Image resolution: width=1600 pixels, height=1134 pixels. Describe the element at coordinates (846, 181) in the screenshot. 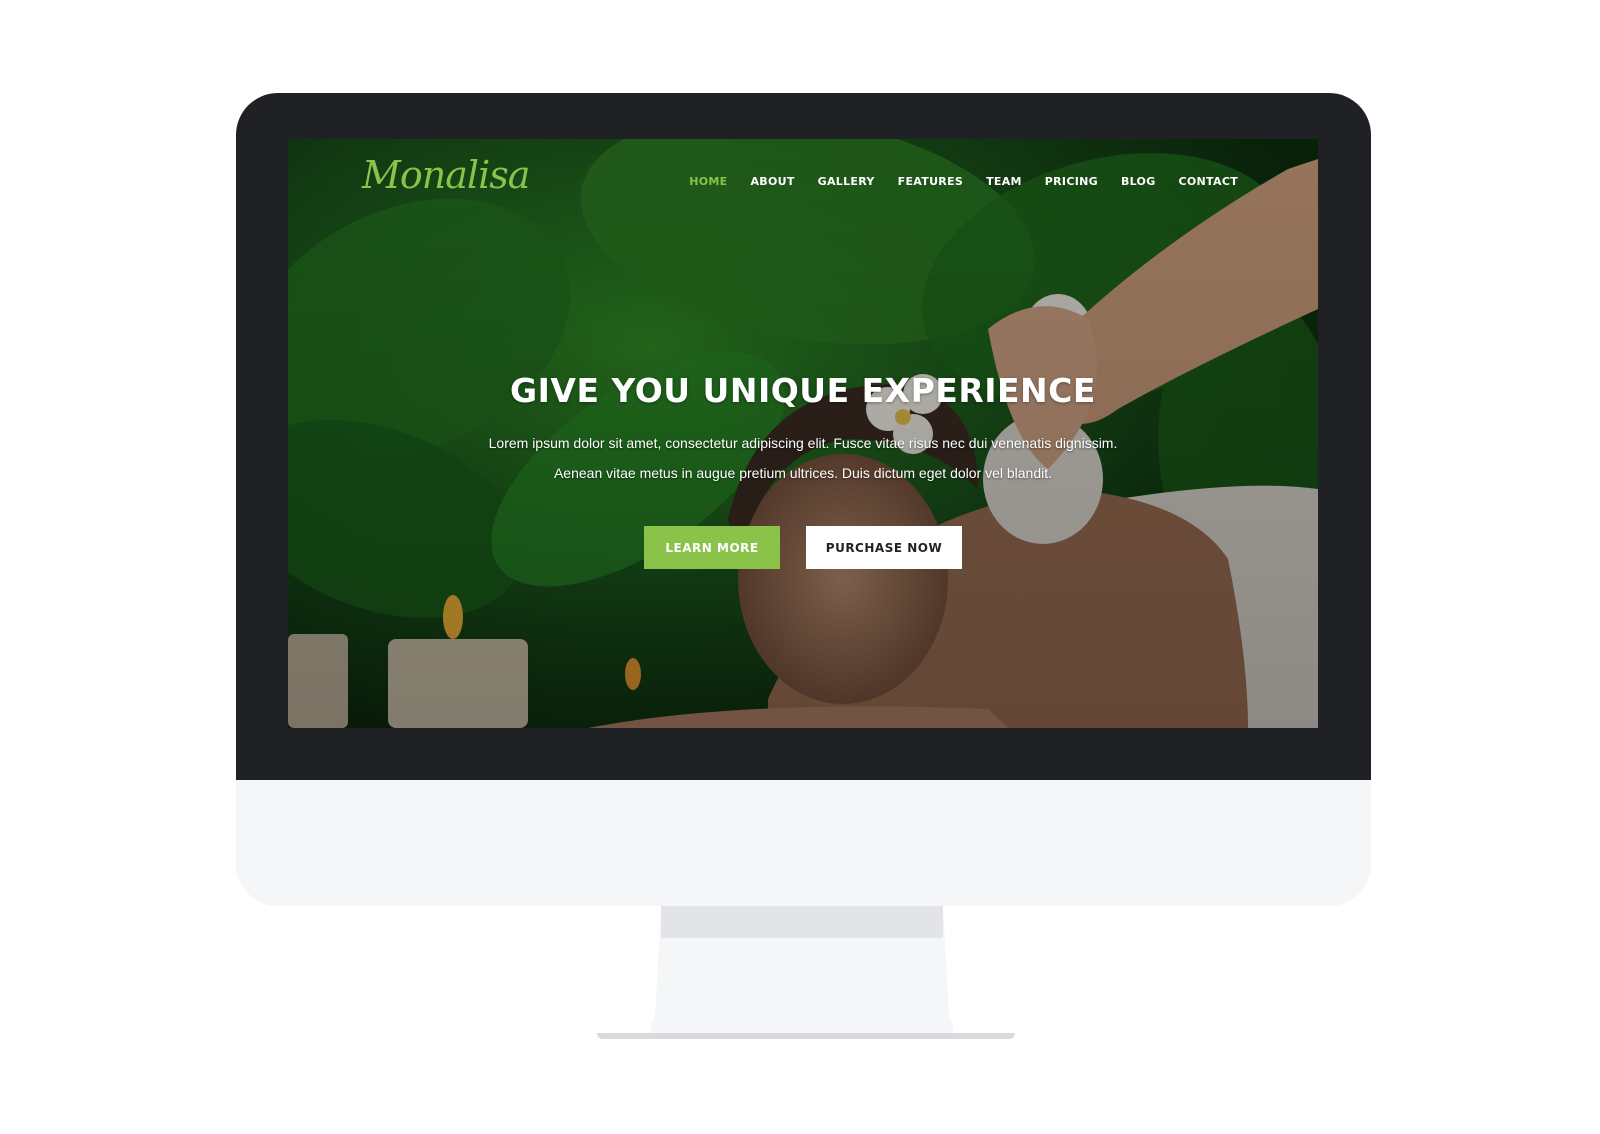

I see `nav-gallery: GALLERY` at that location.